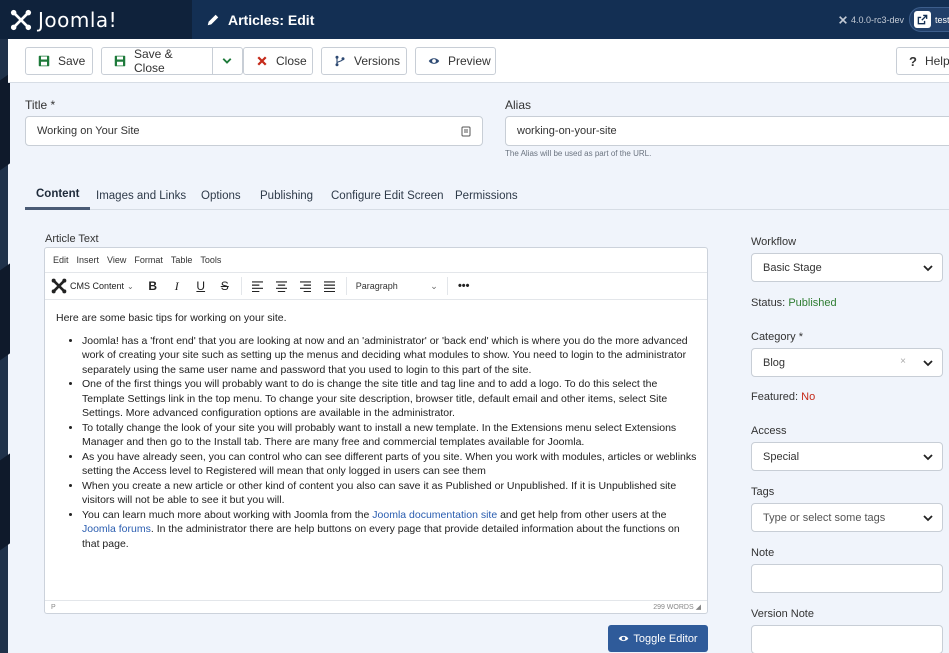 This screenshot has height=653, width=949. What do you see at coordinates (177, 286) in the screenshot?
I see `italic-button: I` at bounding box center [177, 286].